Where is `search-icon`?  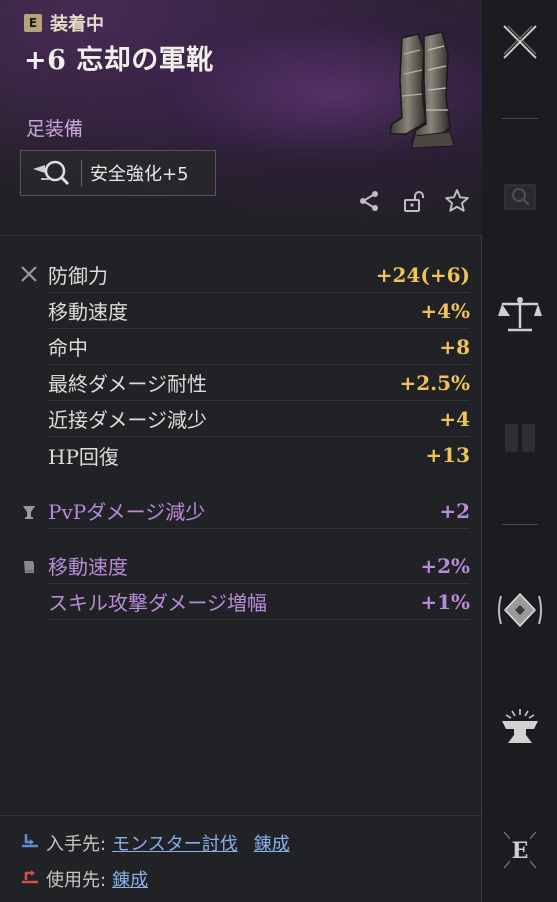 search-icon is located at coordinates (520, 198).